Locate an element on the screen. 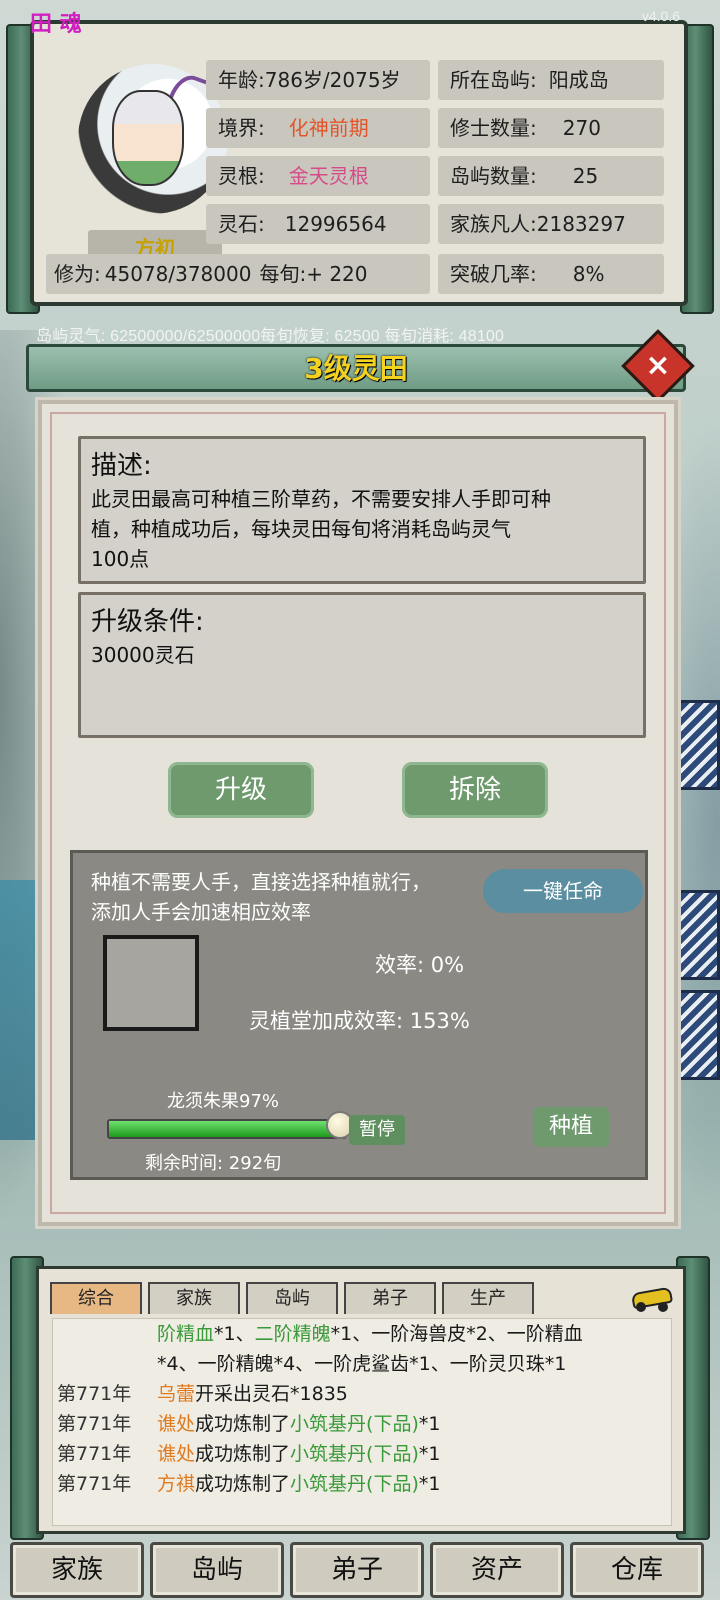 This screenshot has width=720, height=1600. root-value: 金天灵根 is located at coordinates (328, 176).